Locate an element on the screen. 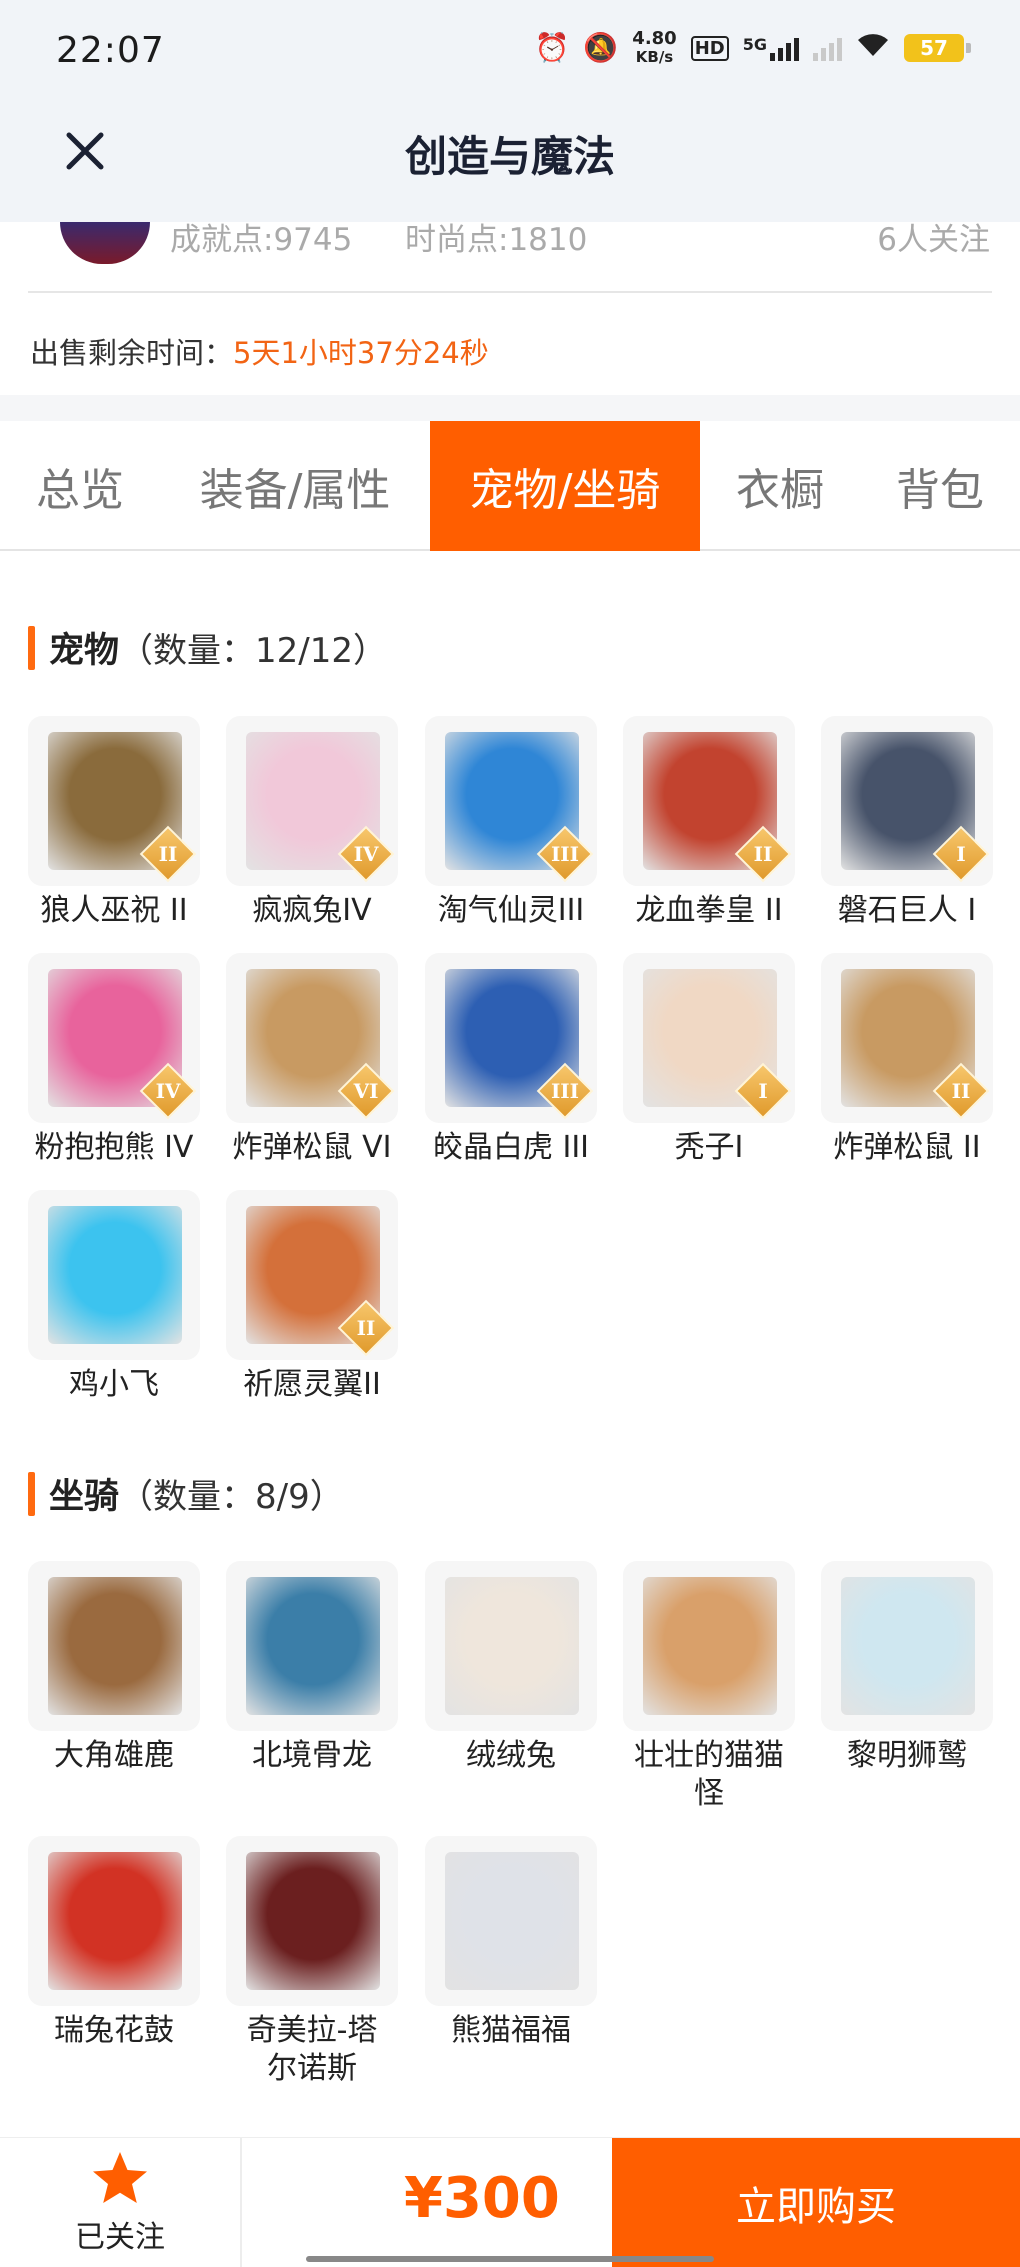 The height and width of the screenshot is (2267, 1020). signal-5g-icon: 5G is located at coordinates (771, 48).